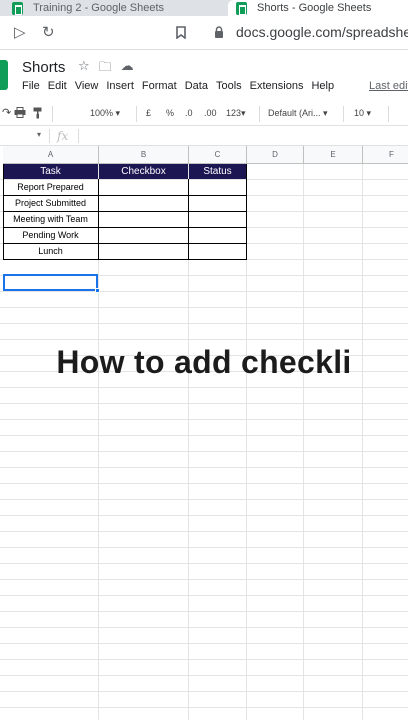 This screenshot has height=720, width=408. I want to click on menu-extensions: Extensions, so click(277, 86).